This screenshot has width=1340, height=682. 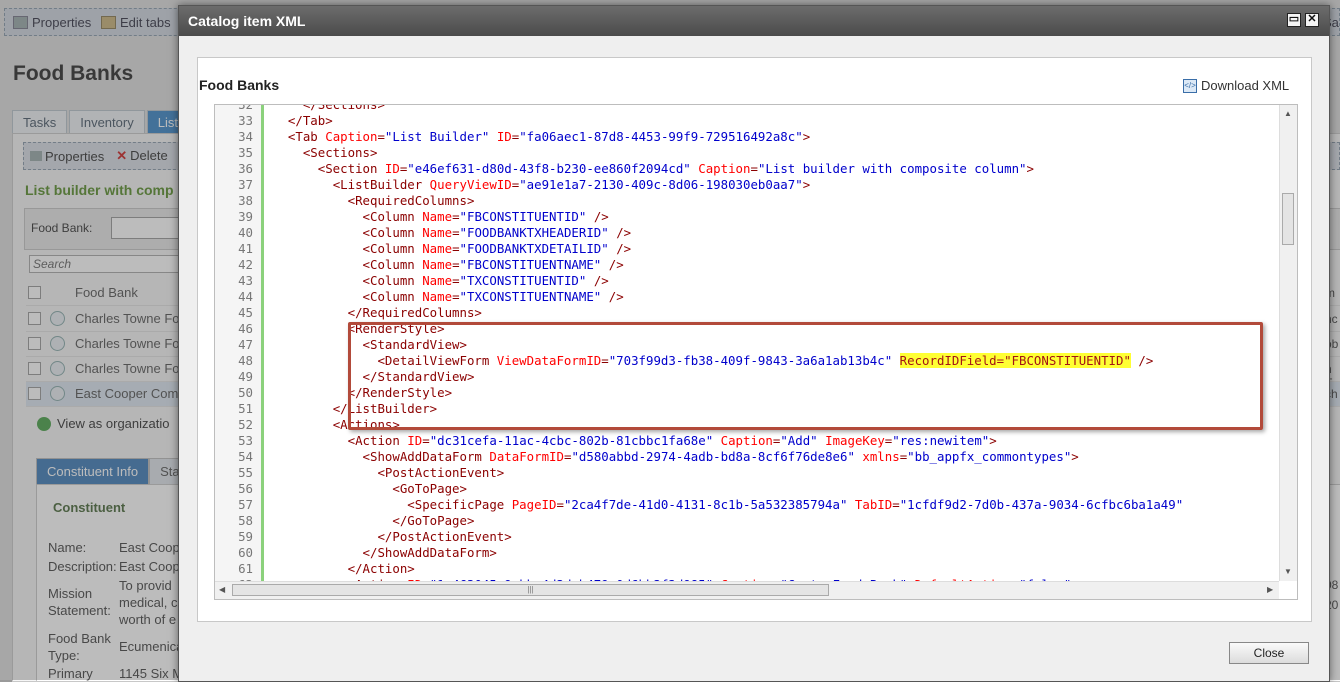 I want to click on scroll-thumb, so click(x=1288, y=219).